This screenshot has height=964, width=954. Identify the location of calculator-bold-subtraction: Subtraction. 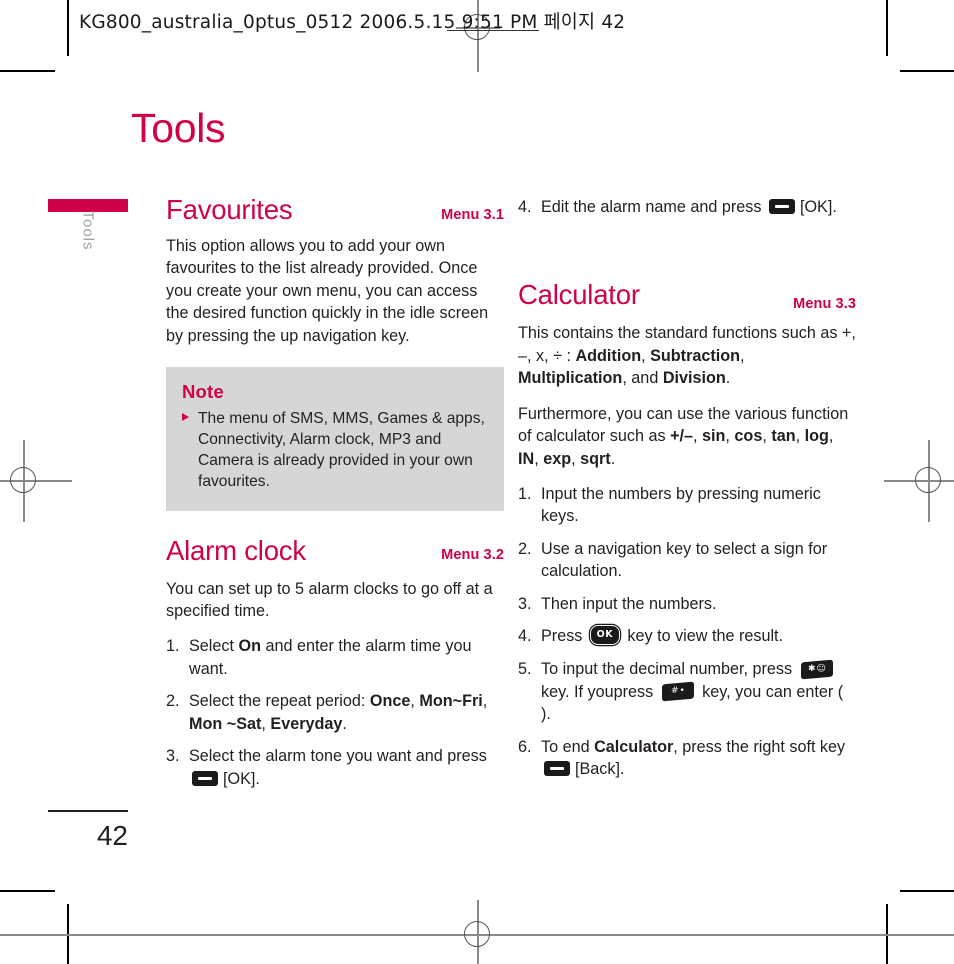
(695, 355).